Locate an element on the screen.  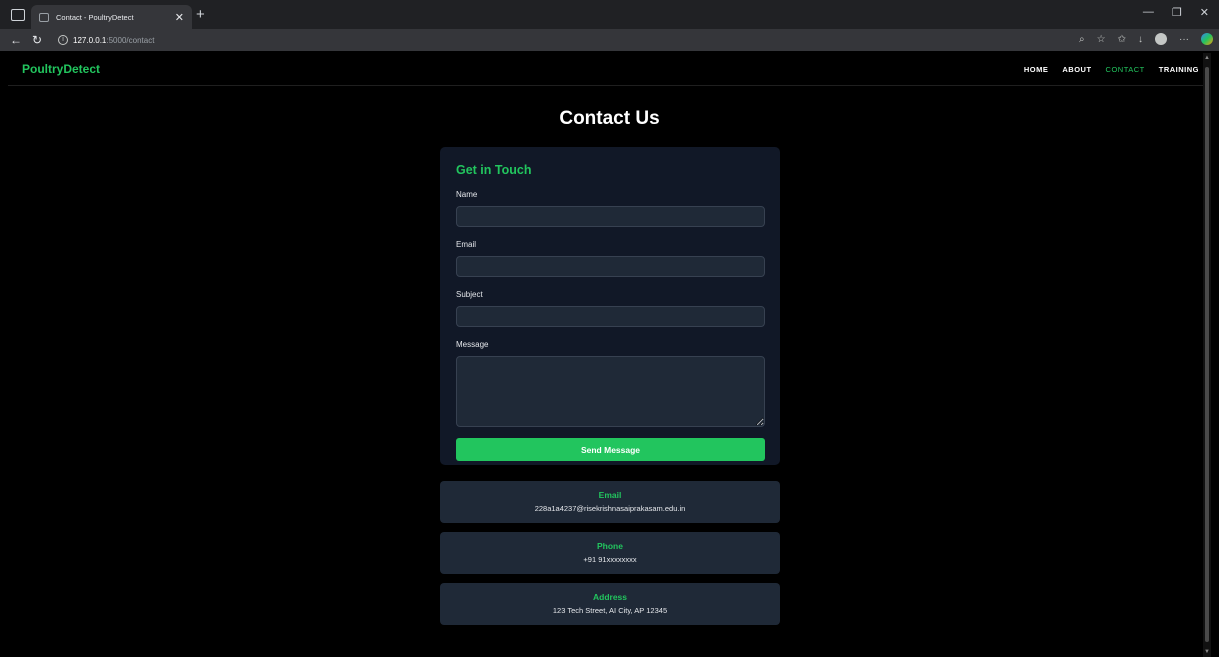
page-favicon-icon is located at coordinates (44, 17).